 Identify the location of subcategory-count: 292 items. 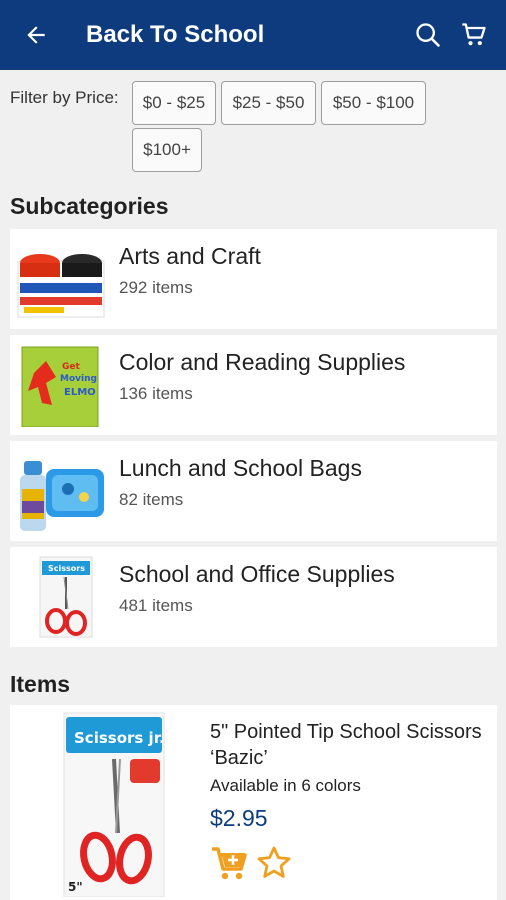
(156, 287).